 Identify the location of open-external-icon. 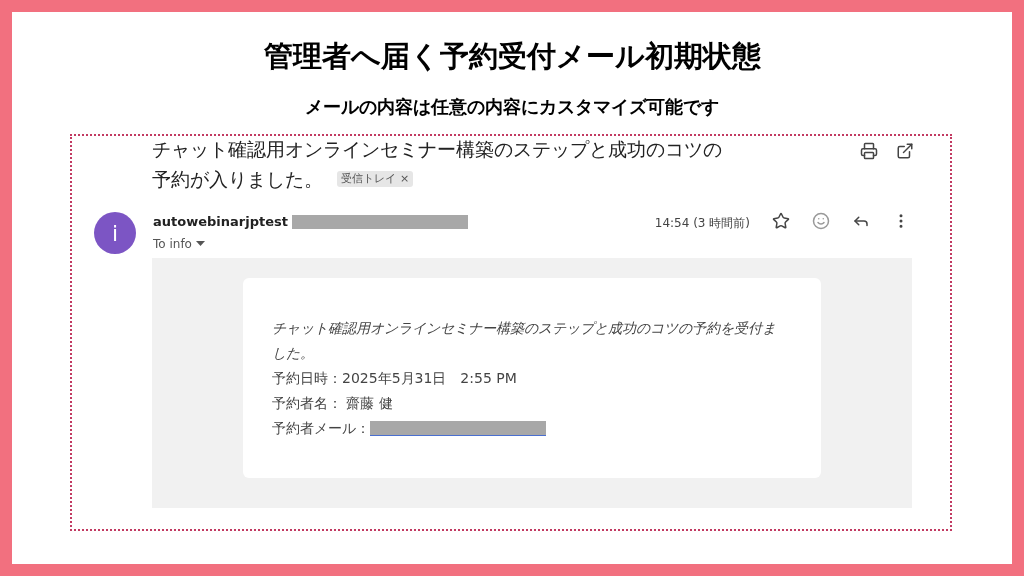
(905, 151).